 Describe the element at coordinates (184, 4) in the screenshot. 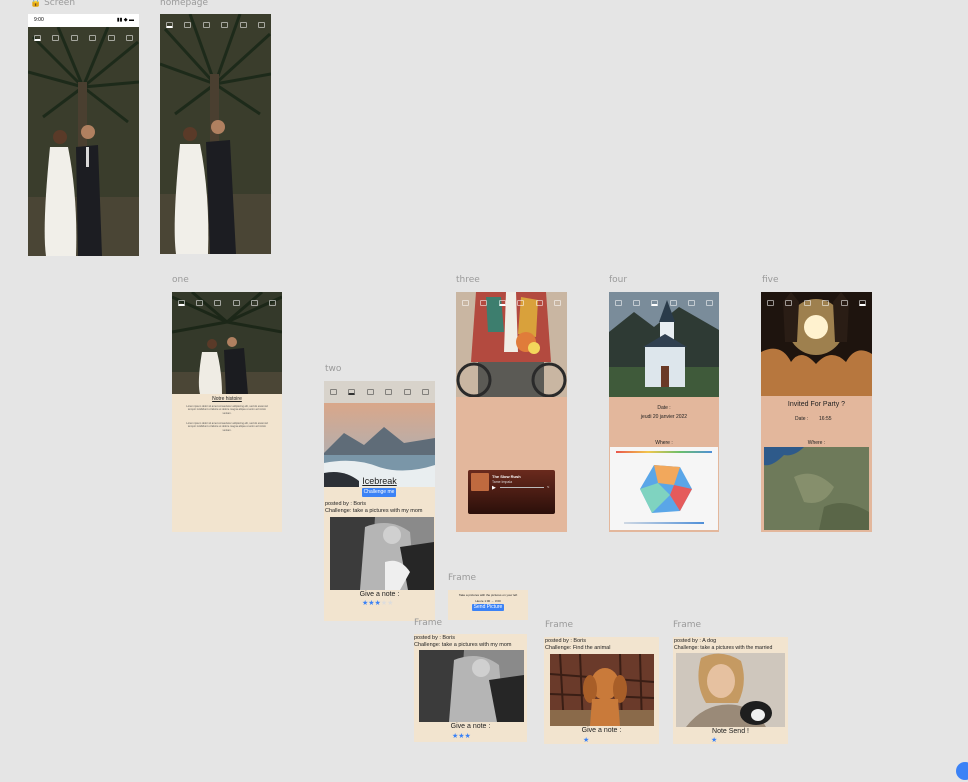

I see `frame-label-homepage: homepage` at that location.